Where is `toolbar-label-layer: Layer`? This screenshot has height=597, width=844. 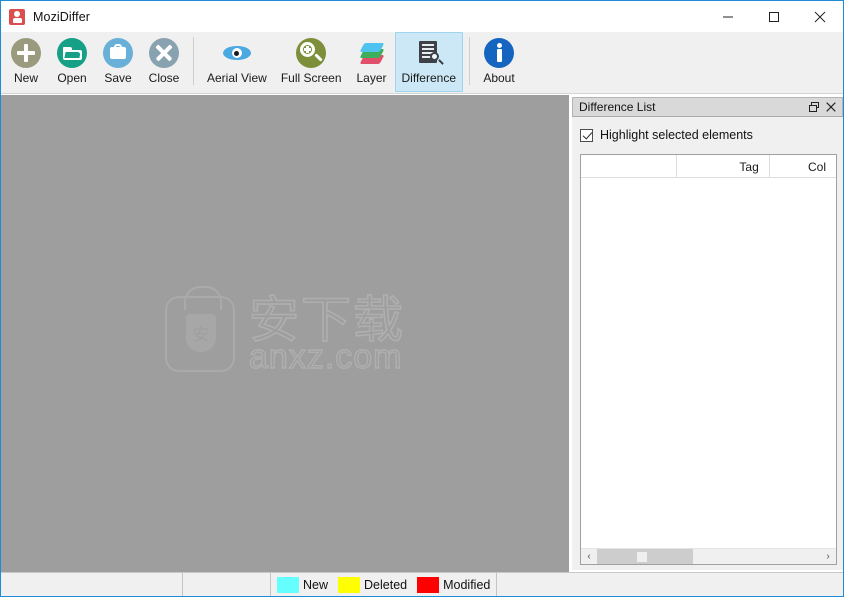 toolbar-label-layer: Layer is located at coordinates (371, 78).